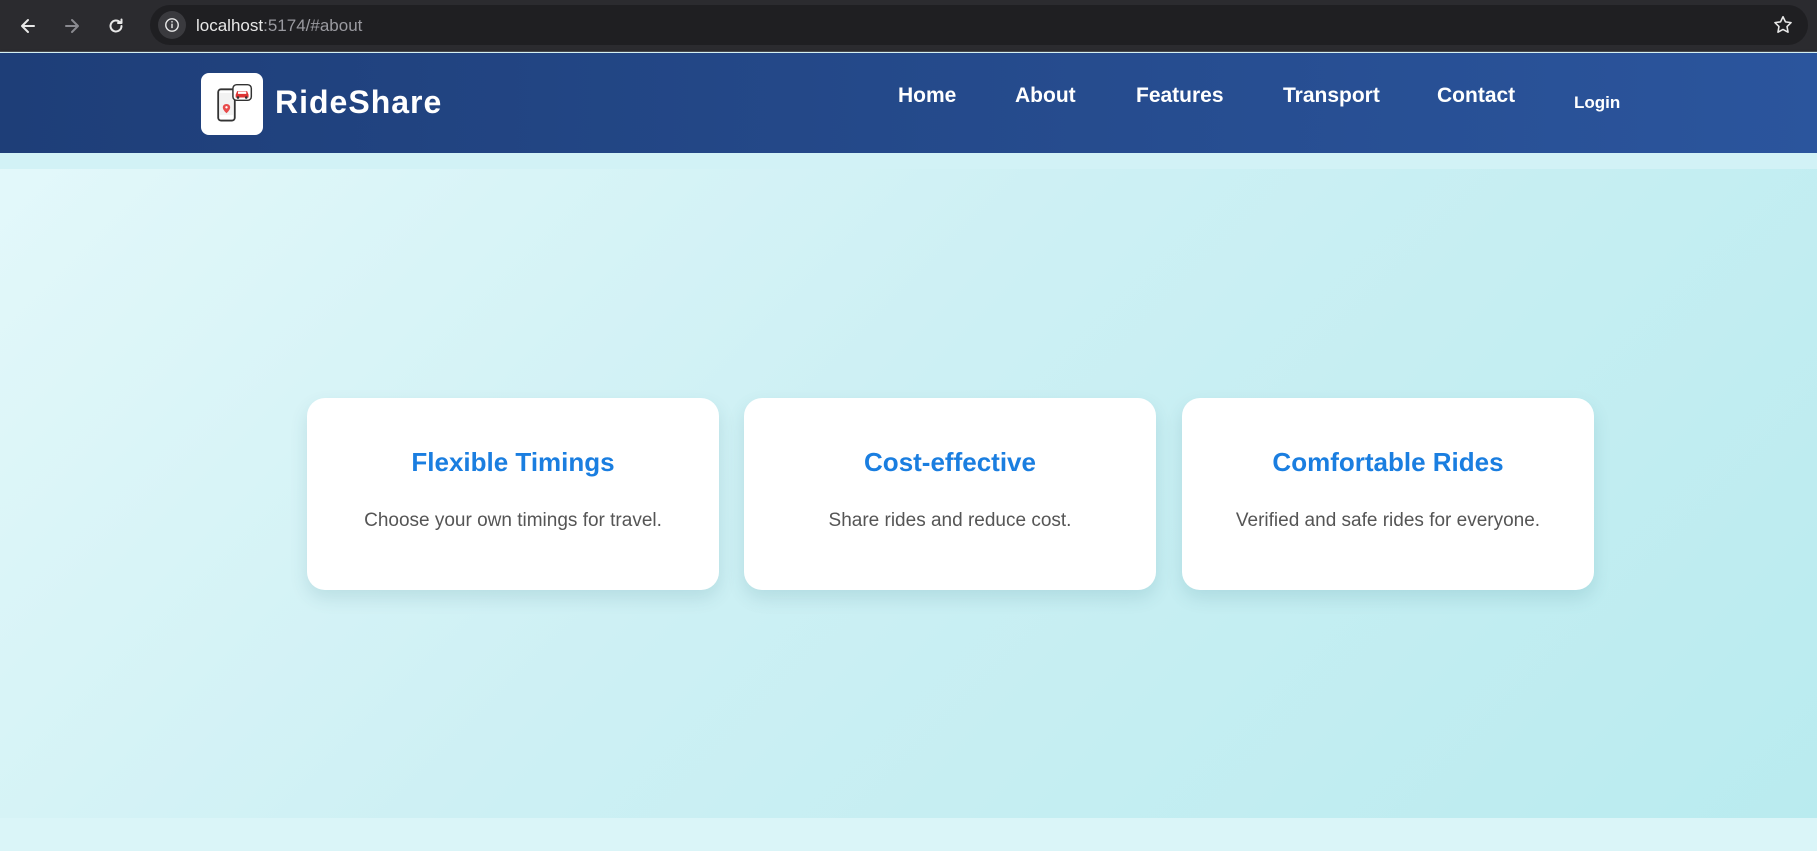 Image resolution: width=1817 pixels, height=851 pixels. What do you see at coordinates (235, 102) in the screenshot?
I see `phone-car-logo-icon` at bounding box center [235, 102].